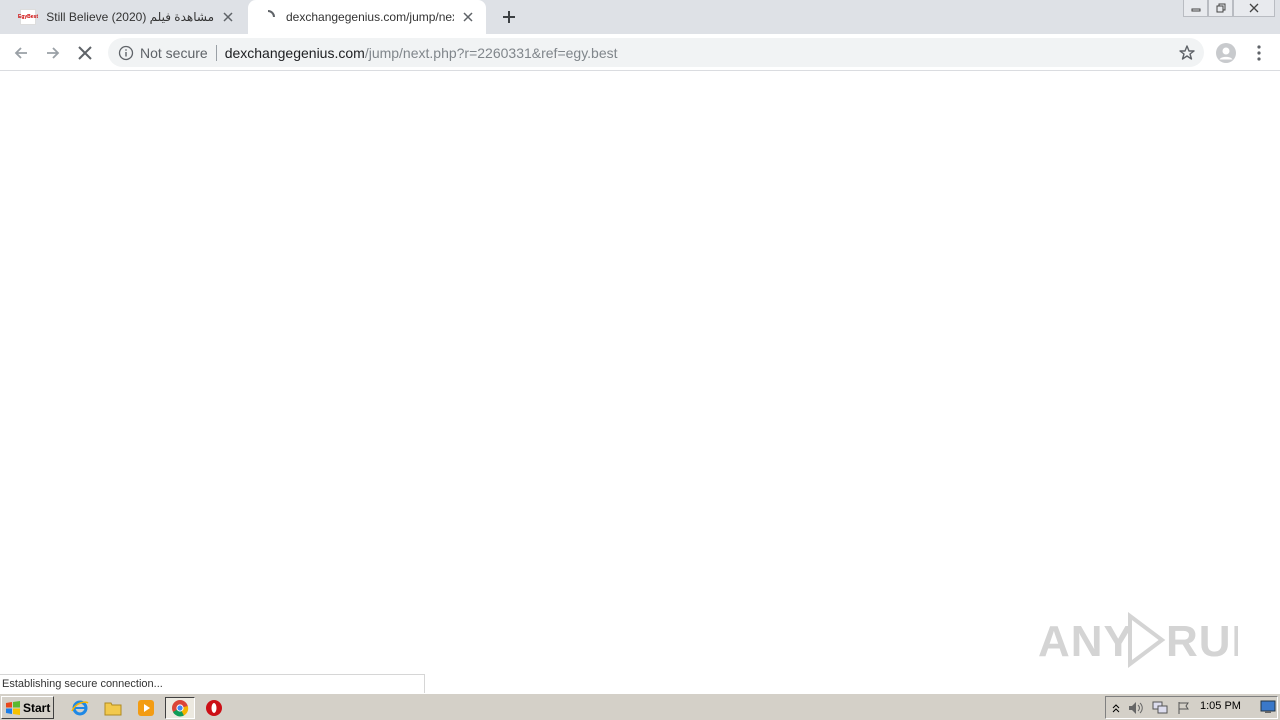 Image resolution: width=1280 pixels, height=720 pixels. Describe the element at coordinates (1220, 8) in the screenshot. I see `restore-icon` at that location.